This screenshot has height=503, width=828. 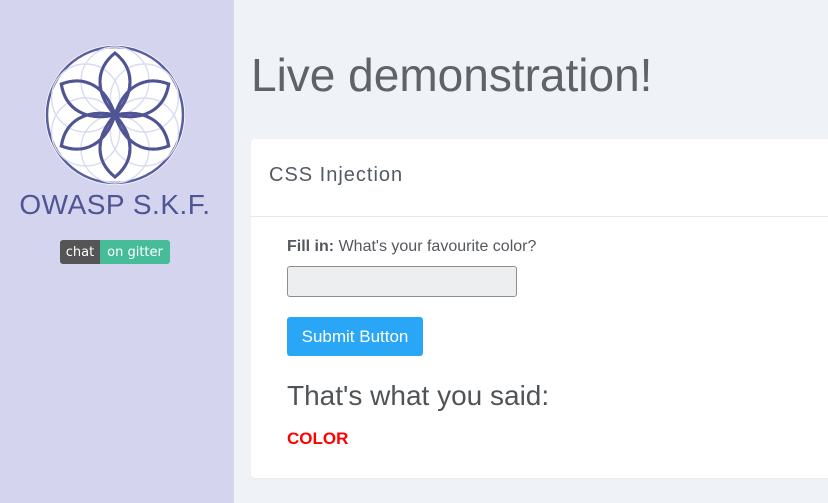 What do you see at coordinates (437, 246) in the screenshot?
I see `field-label-text: What's your favourite color?` at bounding box center [437, 246].